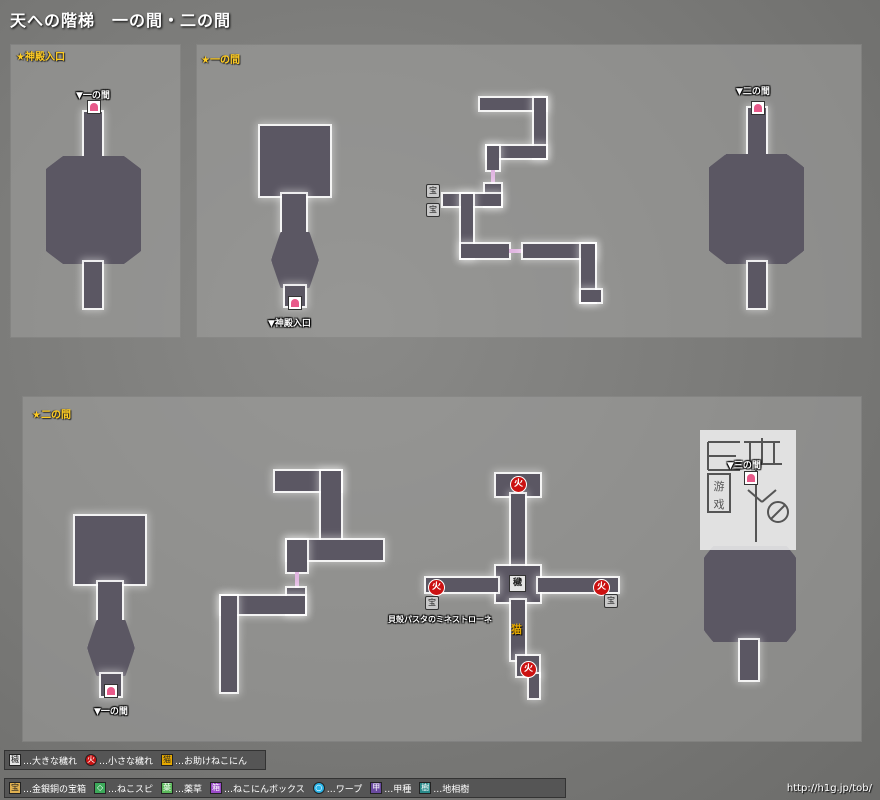 Image resolution: width=880 pixels, height=800 pixels. What do you see at coordinates (297, 580) in the screenshot?
I see `room2-connector-a` at bounding box center [297, 580].